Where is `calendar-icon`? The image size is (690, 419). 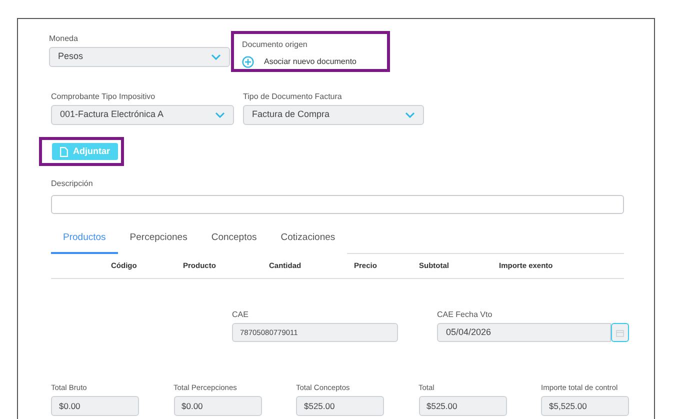
calendar-icon is located at coordinates (620, 332).